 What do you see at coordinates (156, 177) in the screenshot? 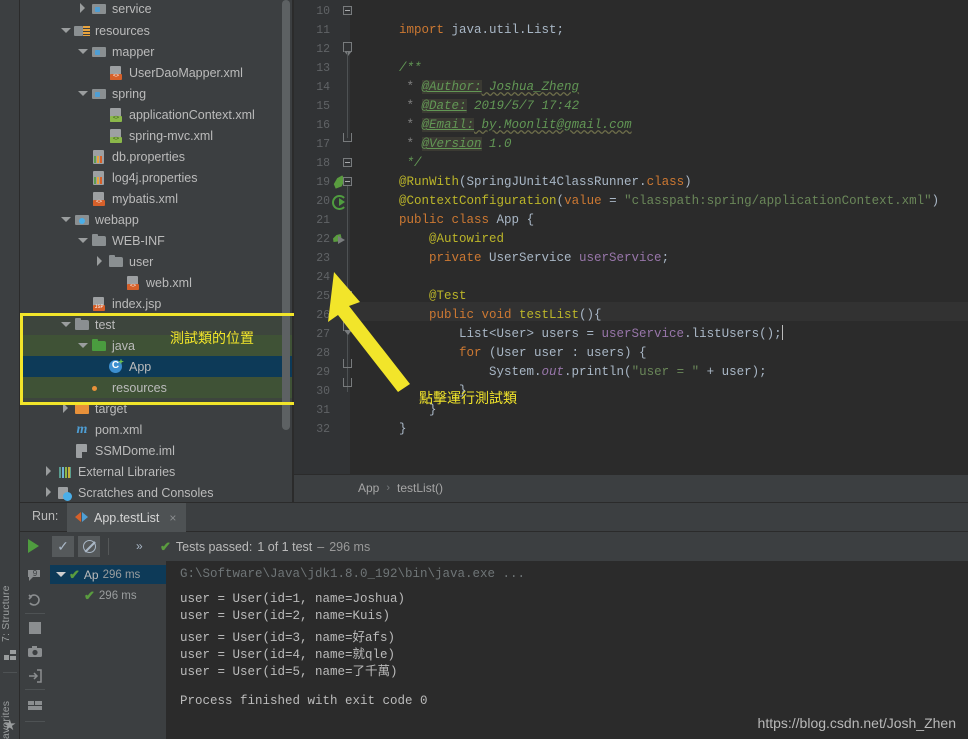
I see `tree-item-log4j-properties: log4j.properties` at bounding box center [156, 177].